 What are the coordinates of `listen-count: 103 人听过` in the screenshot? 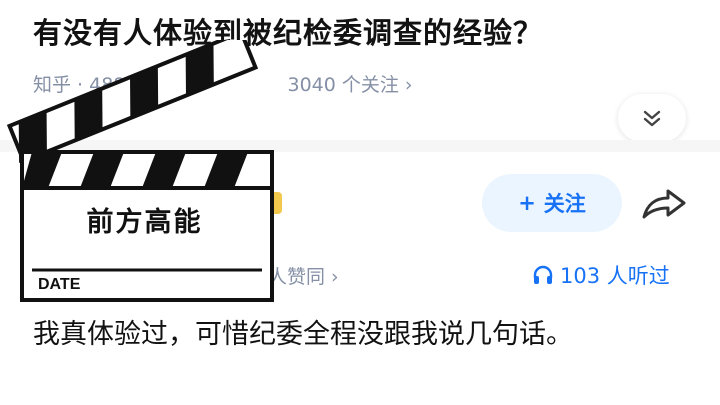 It's located at (601, 275).